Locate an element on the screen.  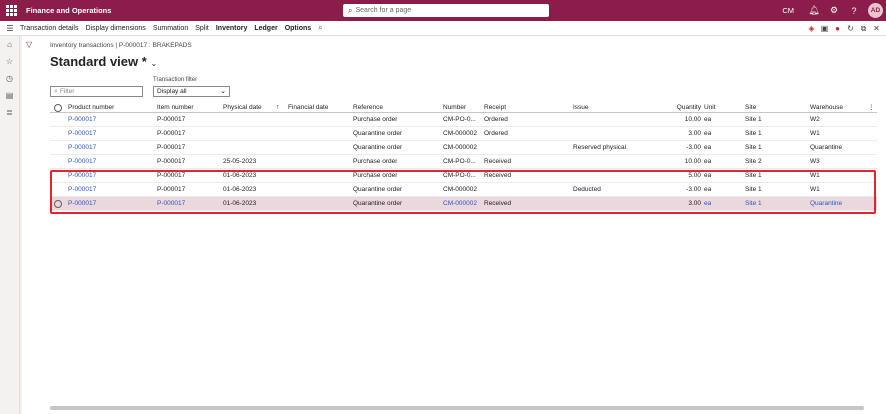
column-header-product-number: Product number is located at coordinates (91, 107).